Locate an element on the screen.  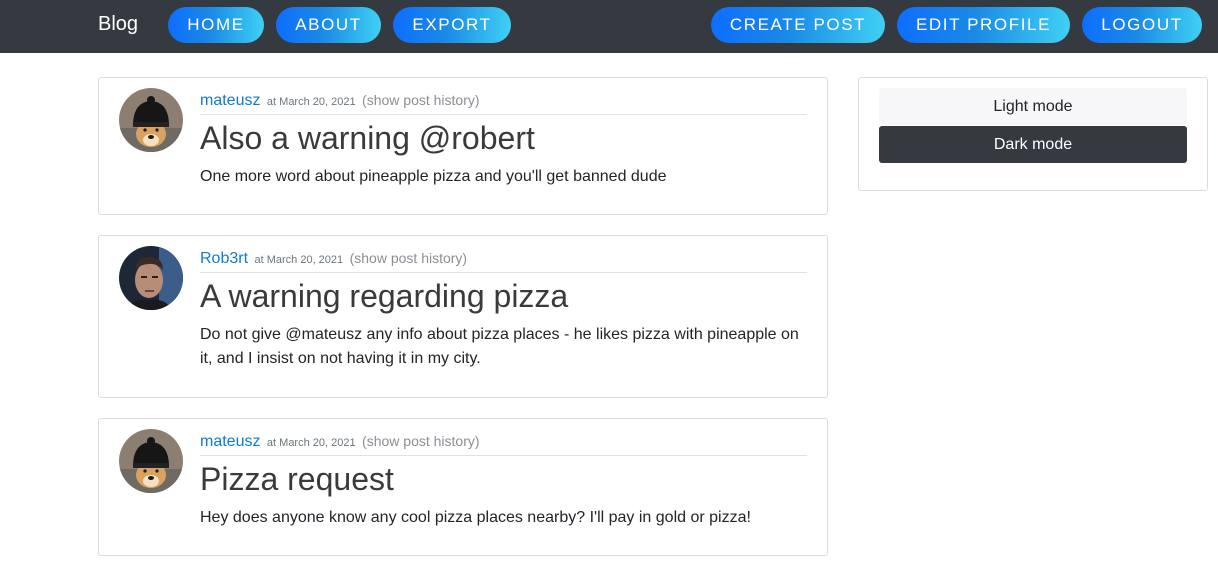
post-title: Also a warning @robert is located at coordinates (367, 138).